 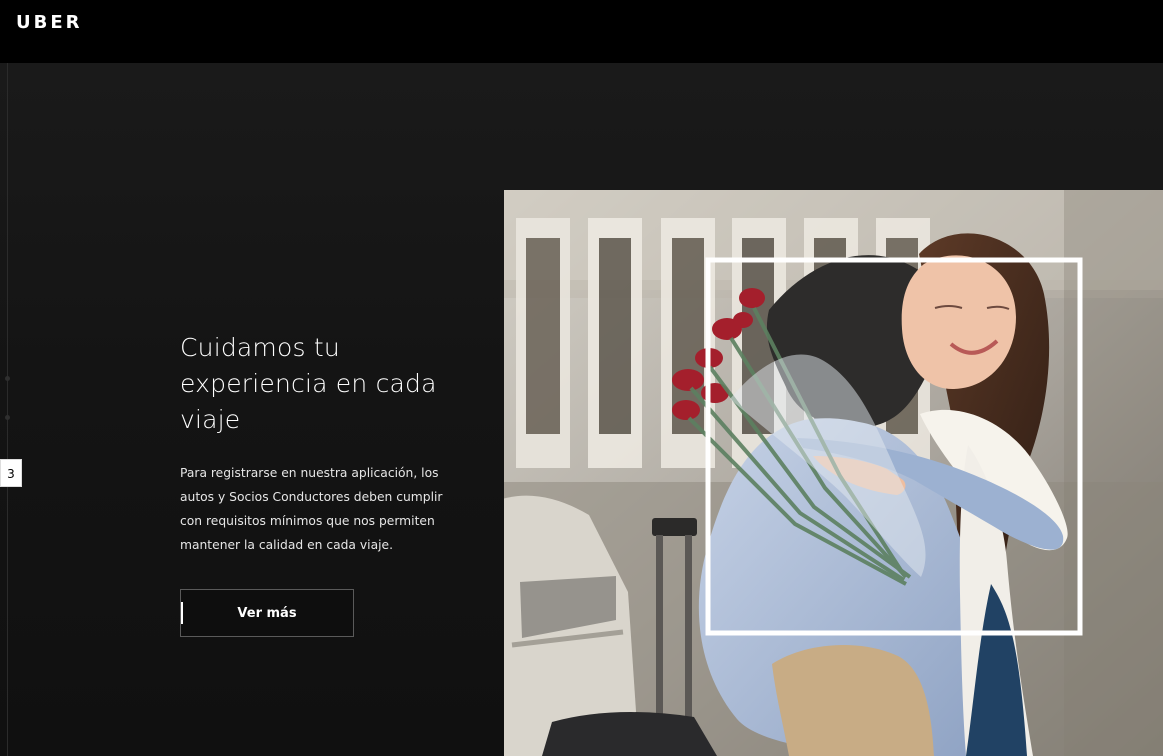 I want to click on hero-title: Cuidamos tu experiencia en cada viaje, so click(x=308, y=383).